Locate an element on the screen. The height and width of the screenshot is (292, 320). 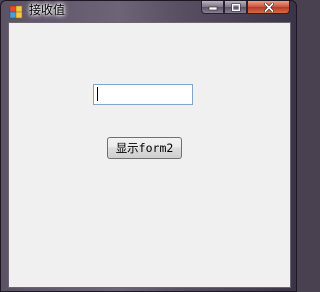
show-form2-button: 显示form2 is located at coordinates (144, 148).